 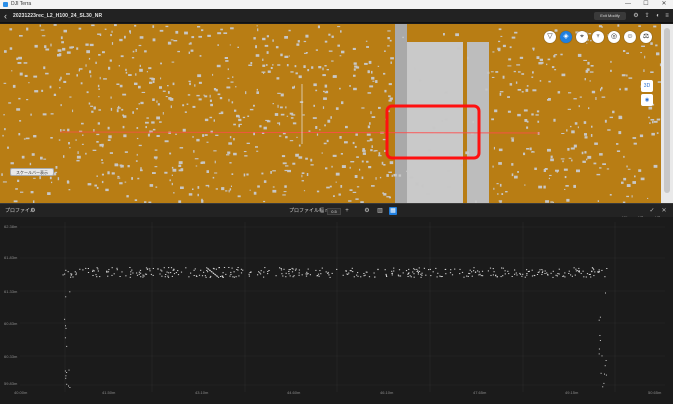 What do you see at coordinates (202, 392) in the screenshot?
I see `x-tick-label: 43.10m` at bounding box center [202, 392].